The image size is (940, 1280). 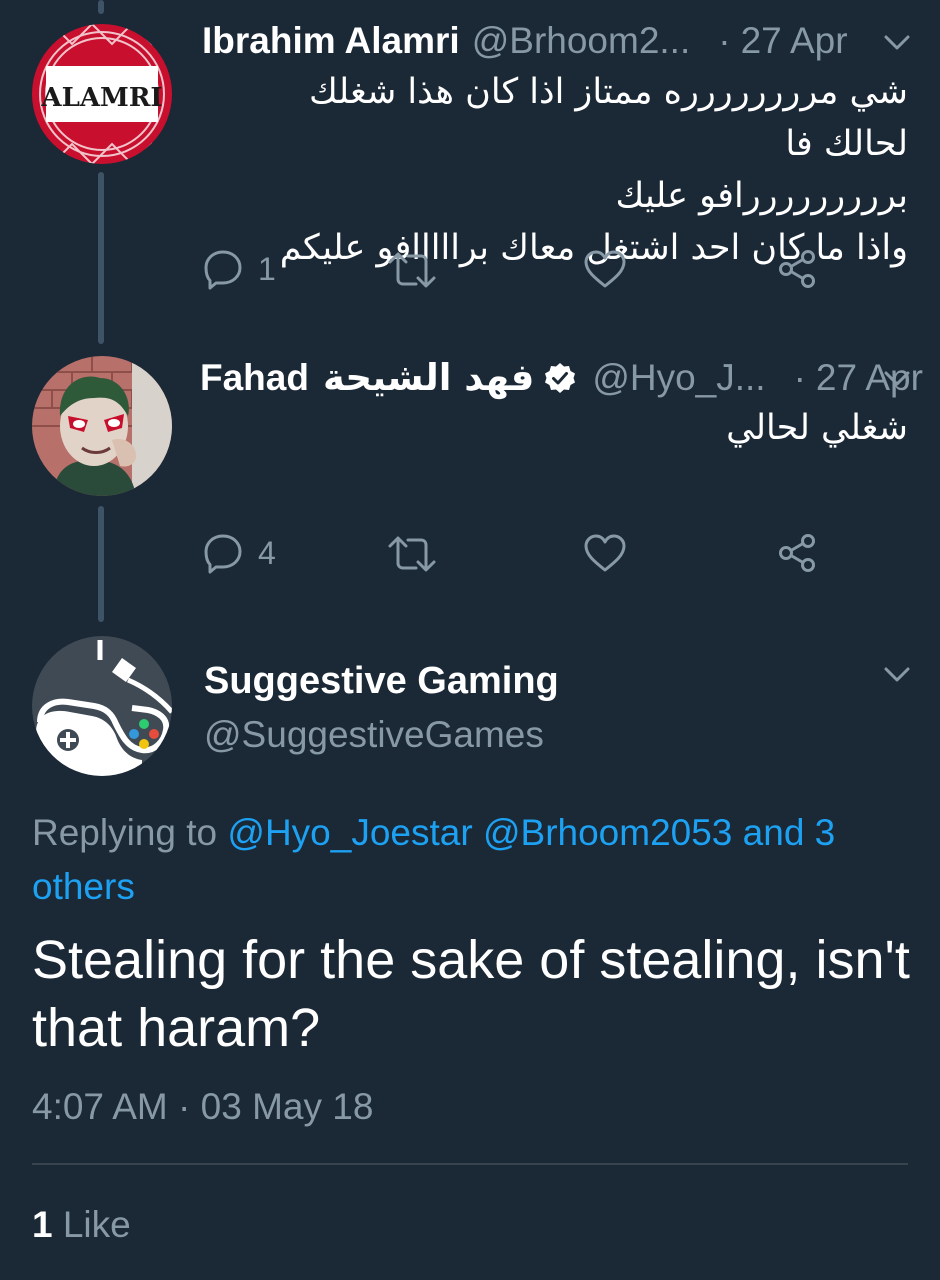 I want to click on replying-to-label: Replying to, so click(x=125, y=832).